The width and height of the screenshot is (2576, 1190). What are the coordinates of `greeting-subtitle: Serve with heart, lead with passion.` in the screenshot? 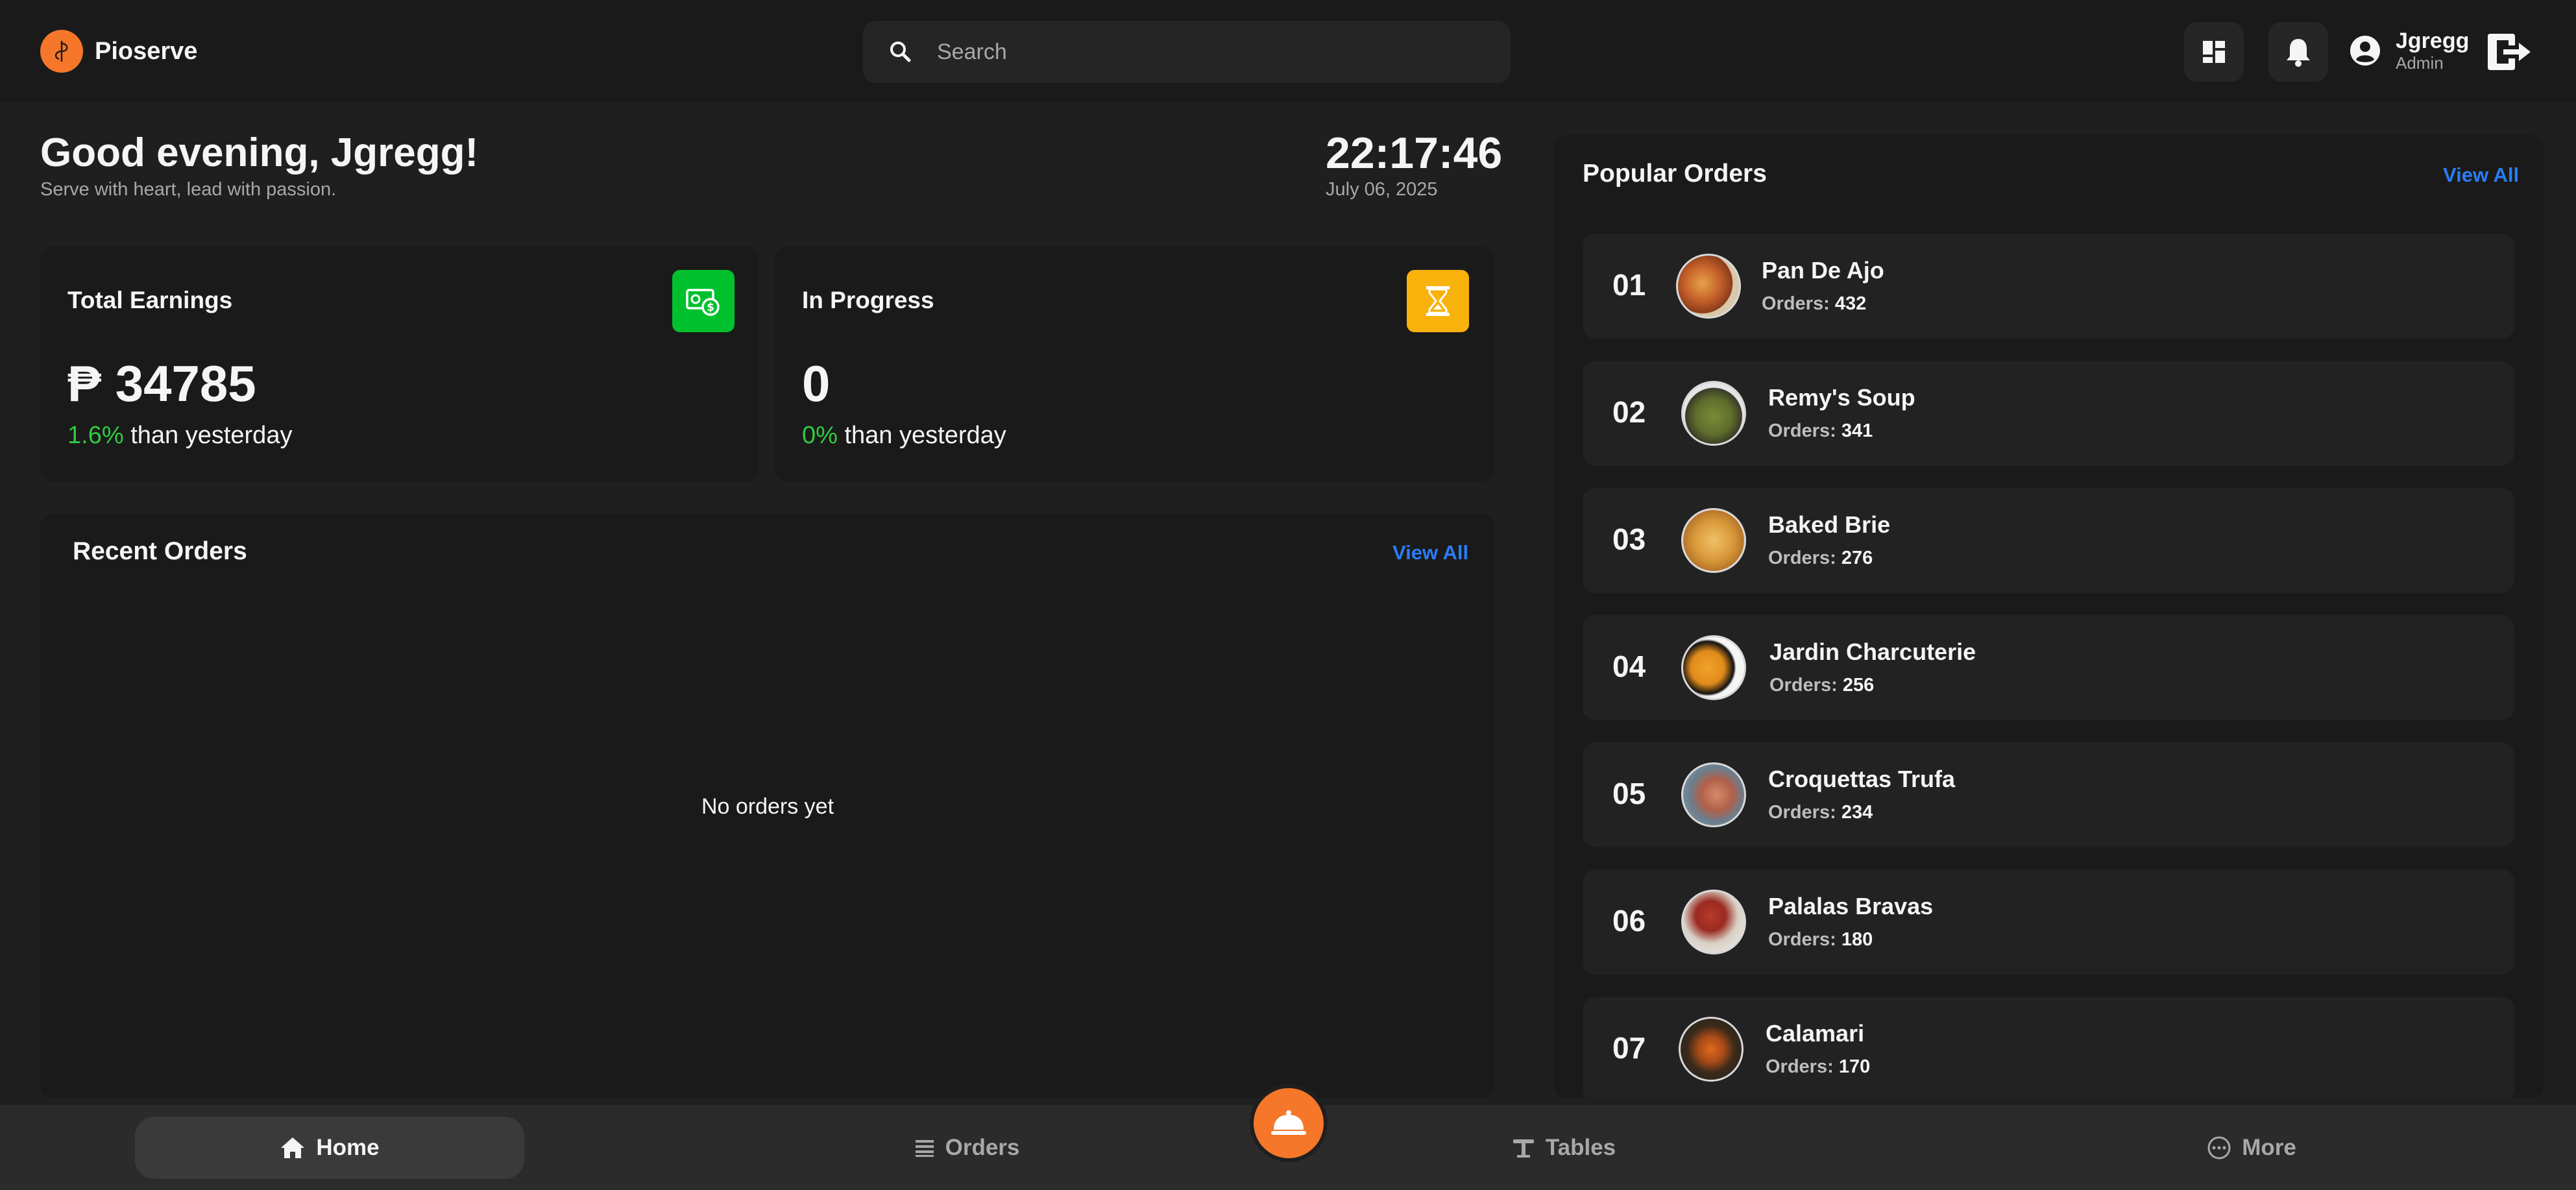 It's located at (188, 189).